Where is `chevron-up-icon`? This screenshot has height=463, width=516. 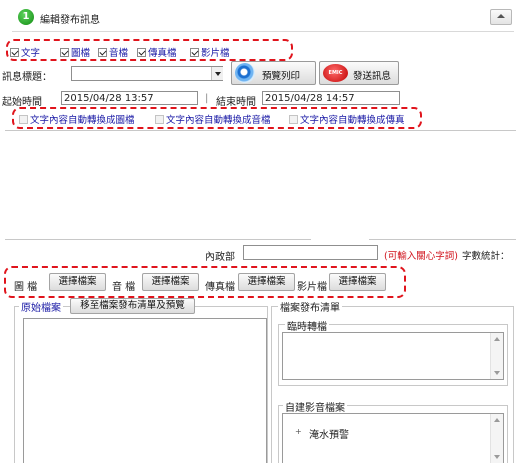 chevron-up-icon is located at coordinates (501, 16).